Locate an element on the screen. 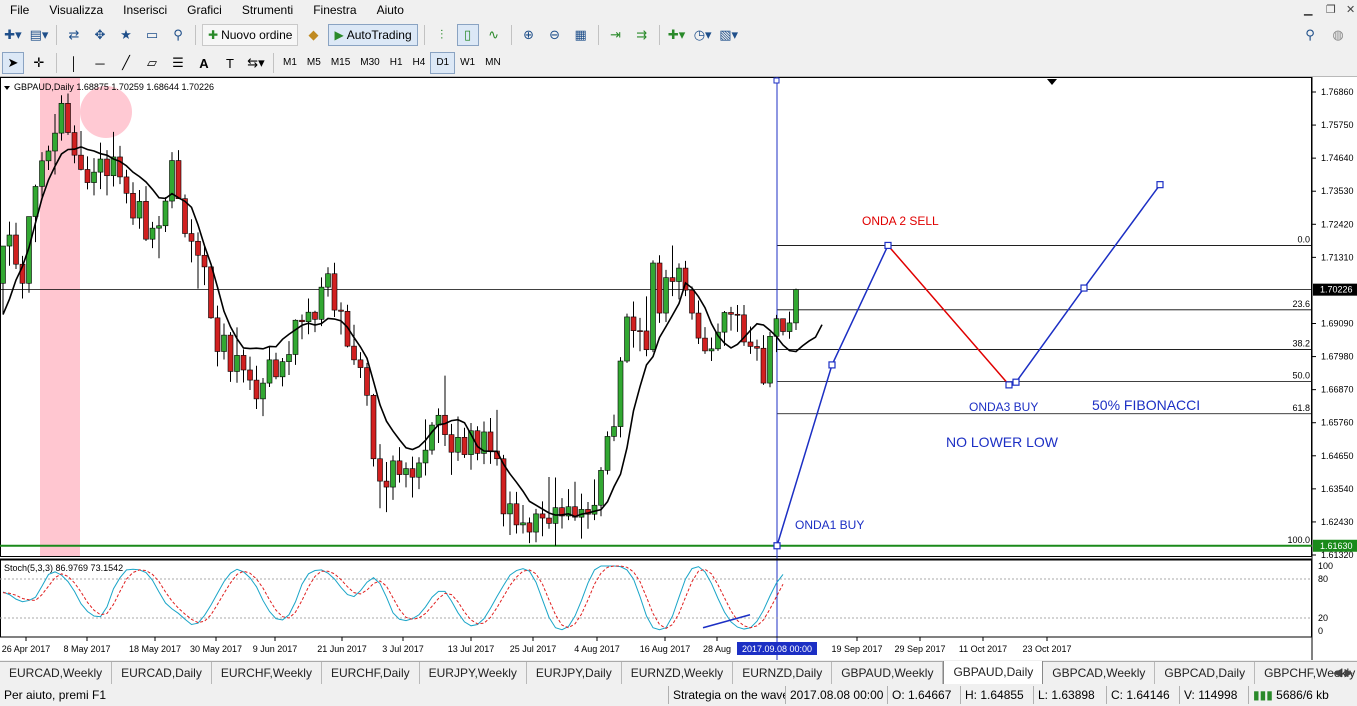  tab-eurjpy-daily: EURJPY,Daily is located at coordinates (574, 673).